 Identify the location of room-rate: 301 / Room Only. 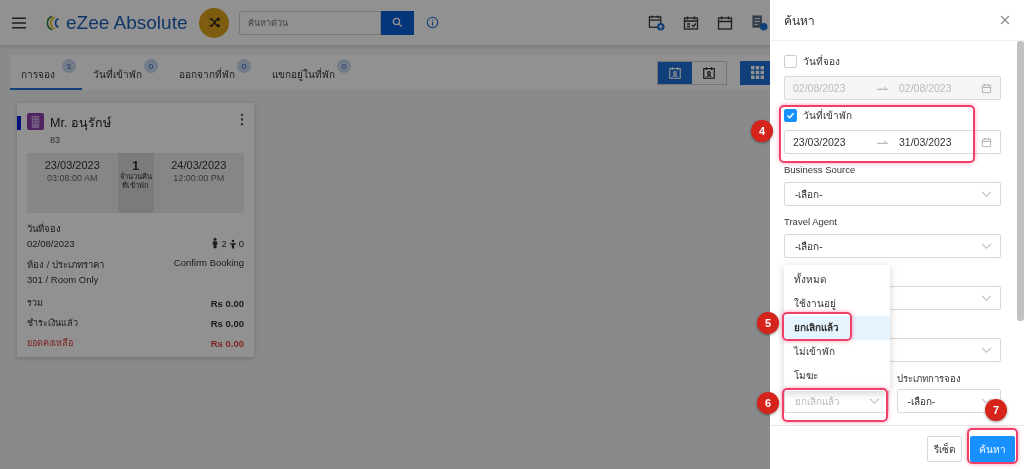
(63, 279).